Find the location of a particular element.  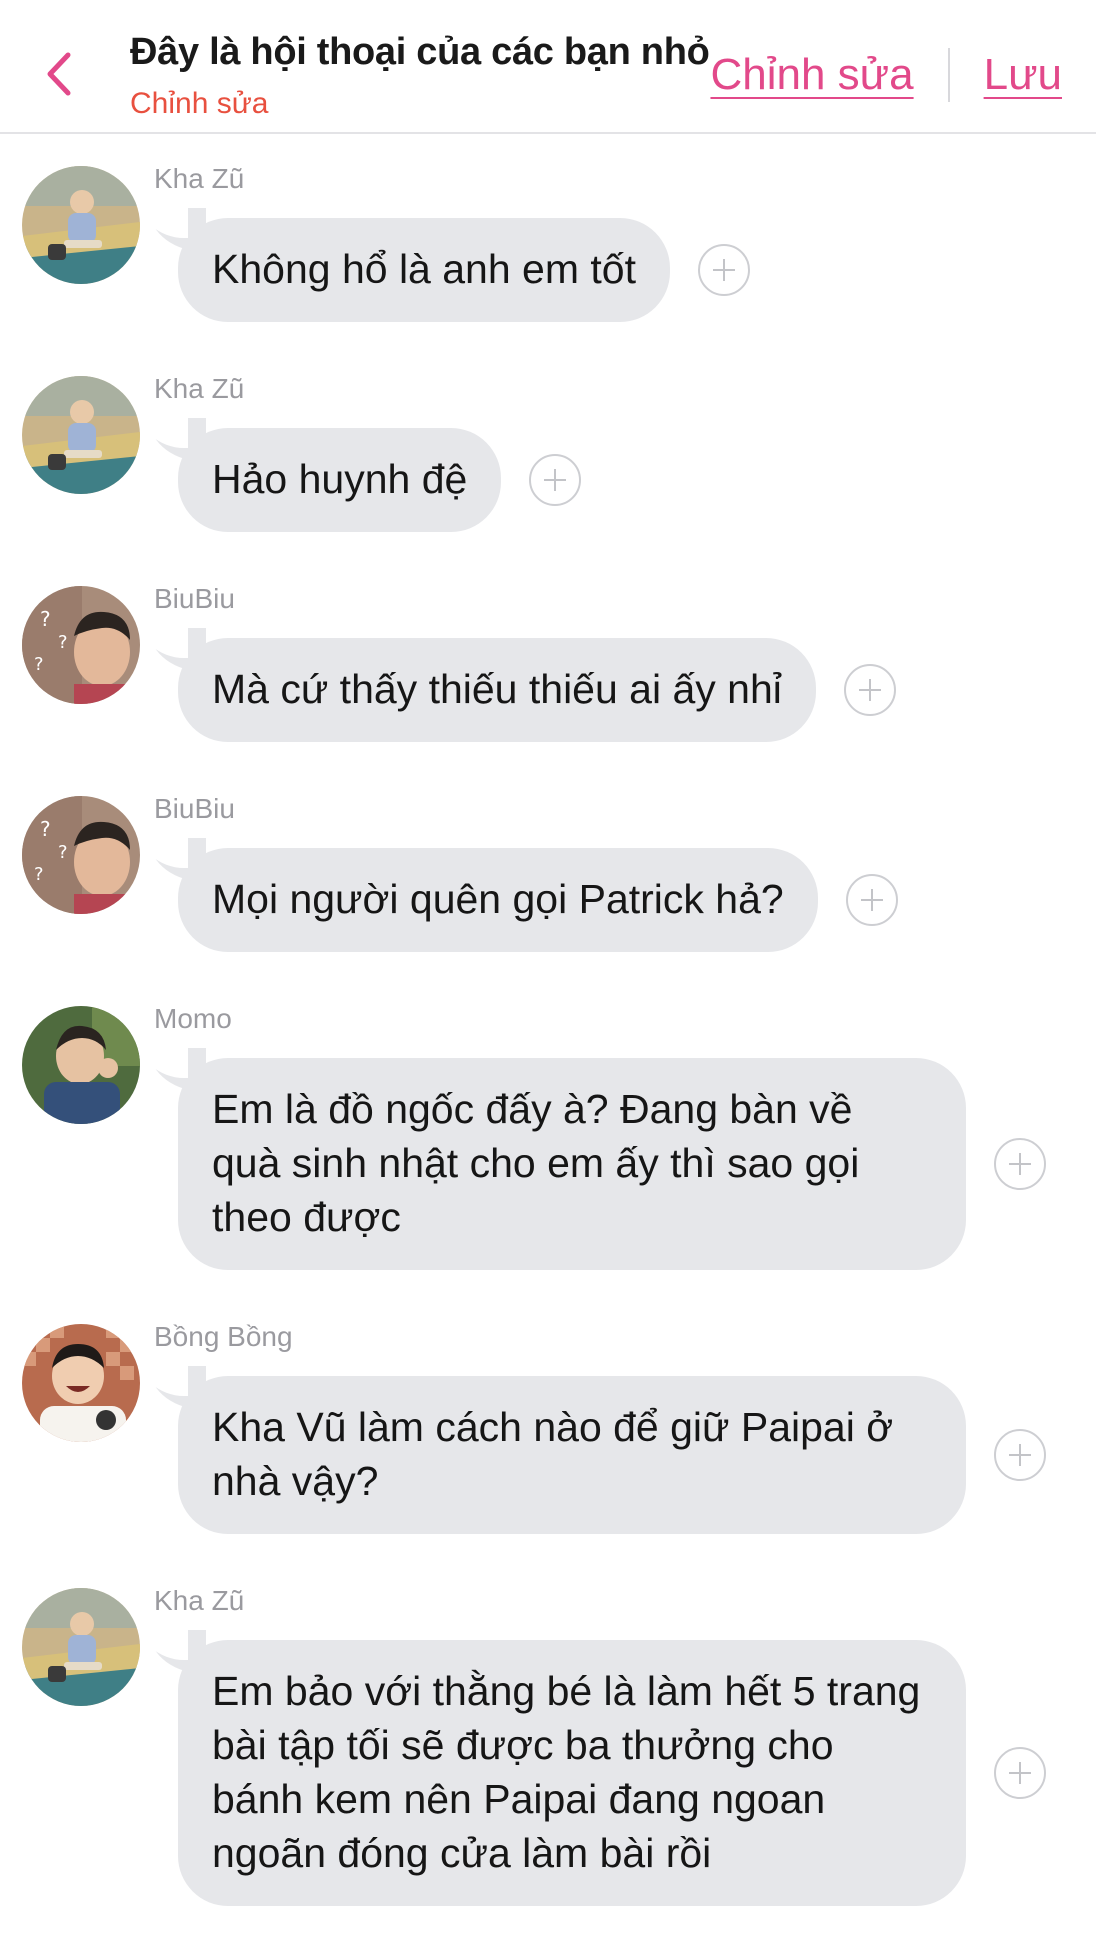

edit-subtitle: Chỉnh sửa is located at coordinates (420, 104).